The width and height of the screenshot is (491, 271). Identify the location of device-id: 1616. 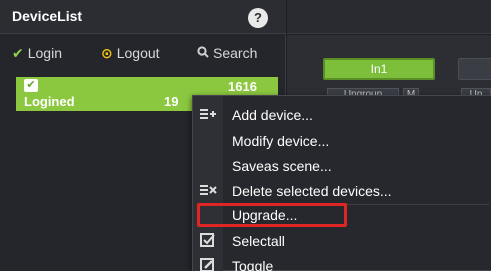
(242, 86).